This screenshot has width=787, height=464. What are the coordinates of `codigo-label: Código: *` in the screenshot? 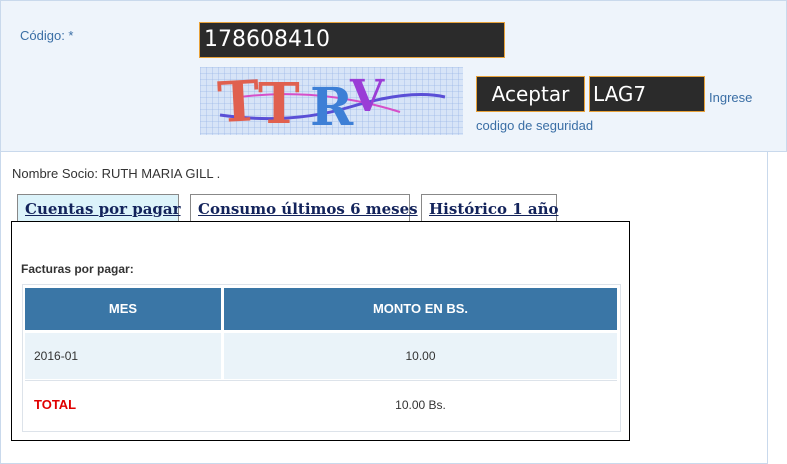 It's located at (47, 35).